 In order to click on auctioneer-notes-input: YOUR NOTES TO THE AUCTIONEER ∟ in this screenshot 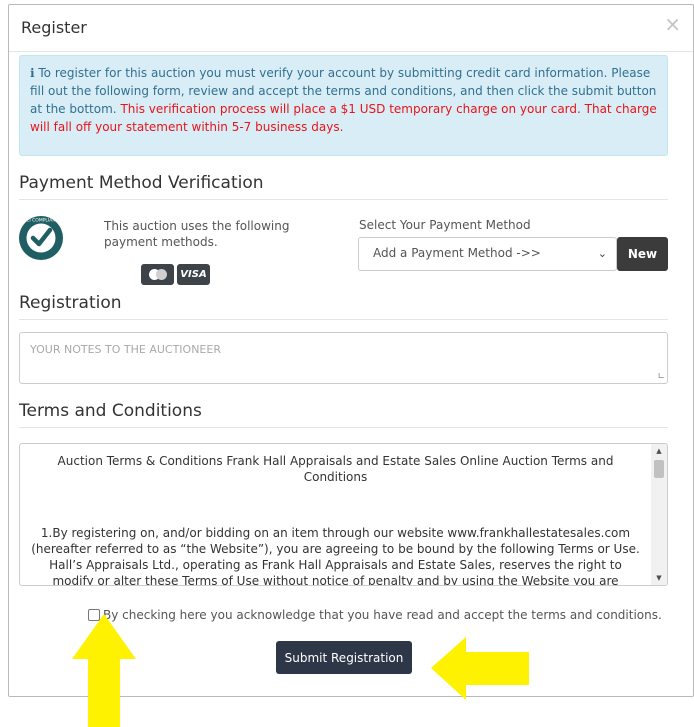, I will do `click(343, 358)`.